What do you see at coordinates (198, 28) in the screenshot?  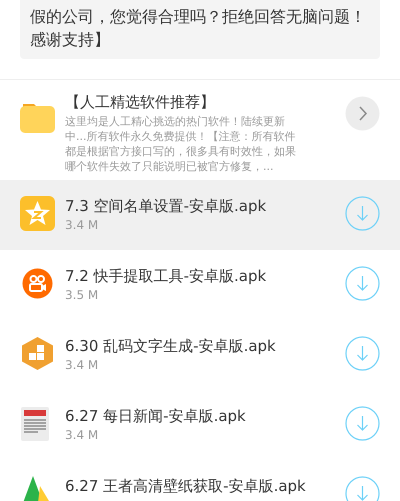 I see `notice-text: 假的公司，您觉得合理吗？拒绝回答无脑问题！ 感谢支持】` at bounding box center [198, 28].